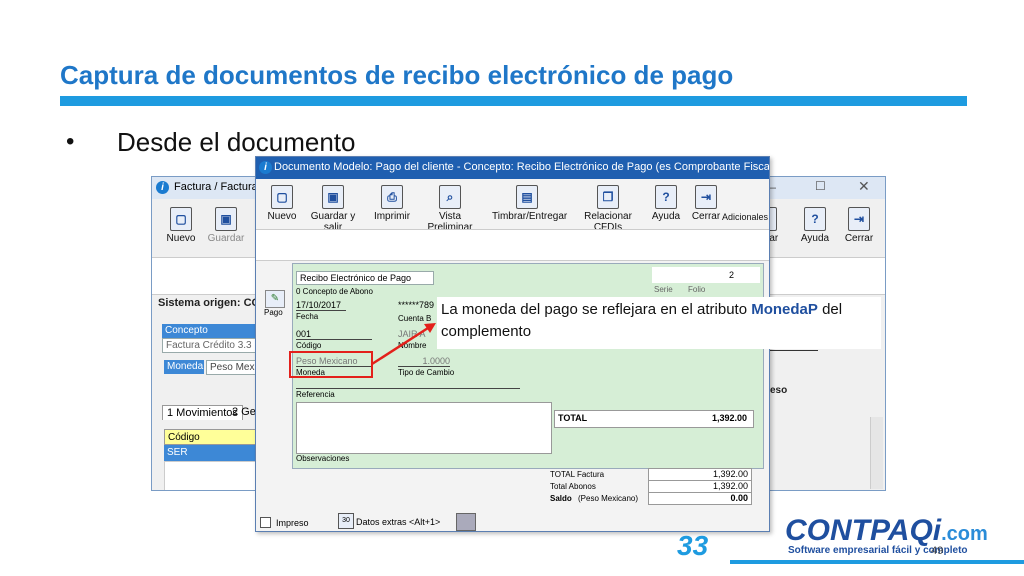  What do you see at coordinates (450, 197) in the screenshot?
I see `preview-icon: ⌕` at bounding box center [450, 197].